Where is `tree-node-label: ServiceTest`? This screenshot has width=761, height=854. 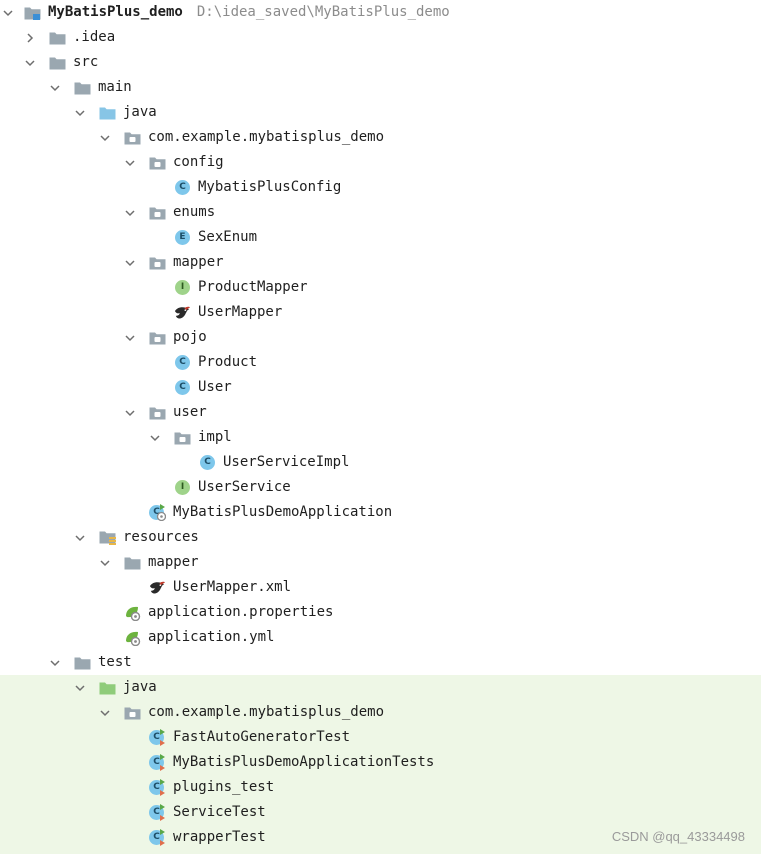
tree-node-label: ServiceTest is located at coordinates (219, 812).